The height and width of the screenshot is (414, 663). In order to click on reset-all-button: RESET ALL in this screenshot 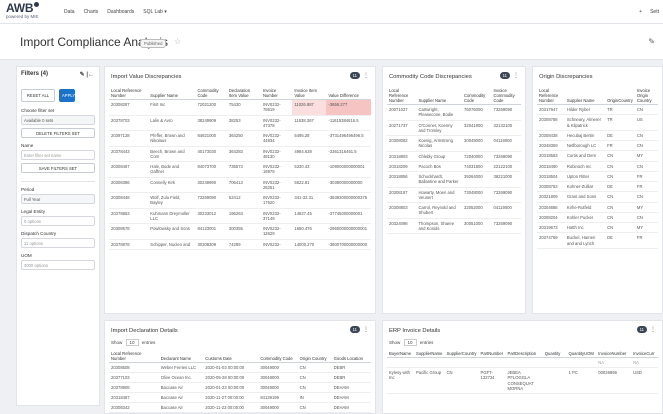, I will do `click(38, 95)`.